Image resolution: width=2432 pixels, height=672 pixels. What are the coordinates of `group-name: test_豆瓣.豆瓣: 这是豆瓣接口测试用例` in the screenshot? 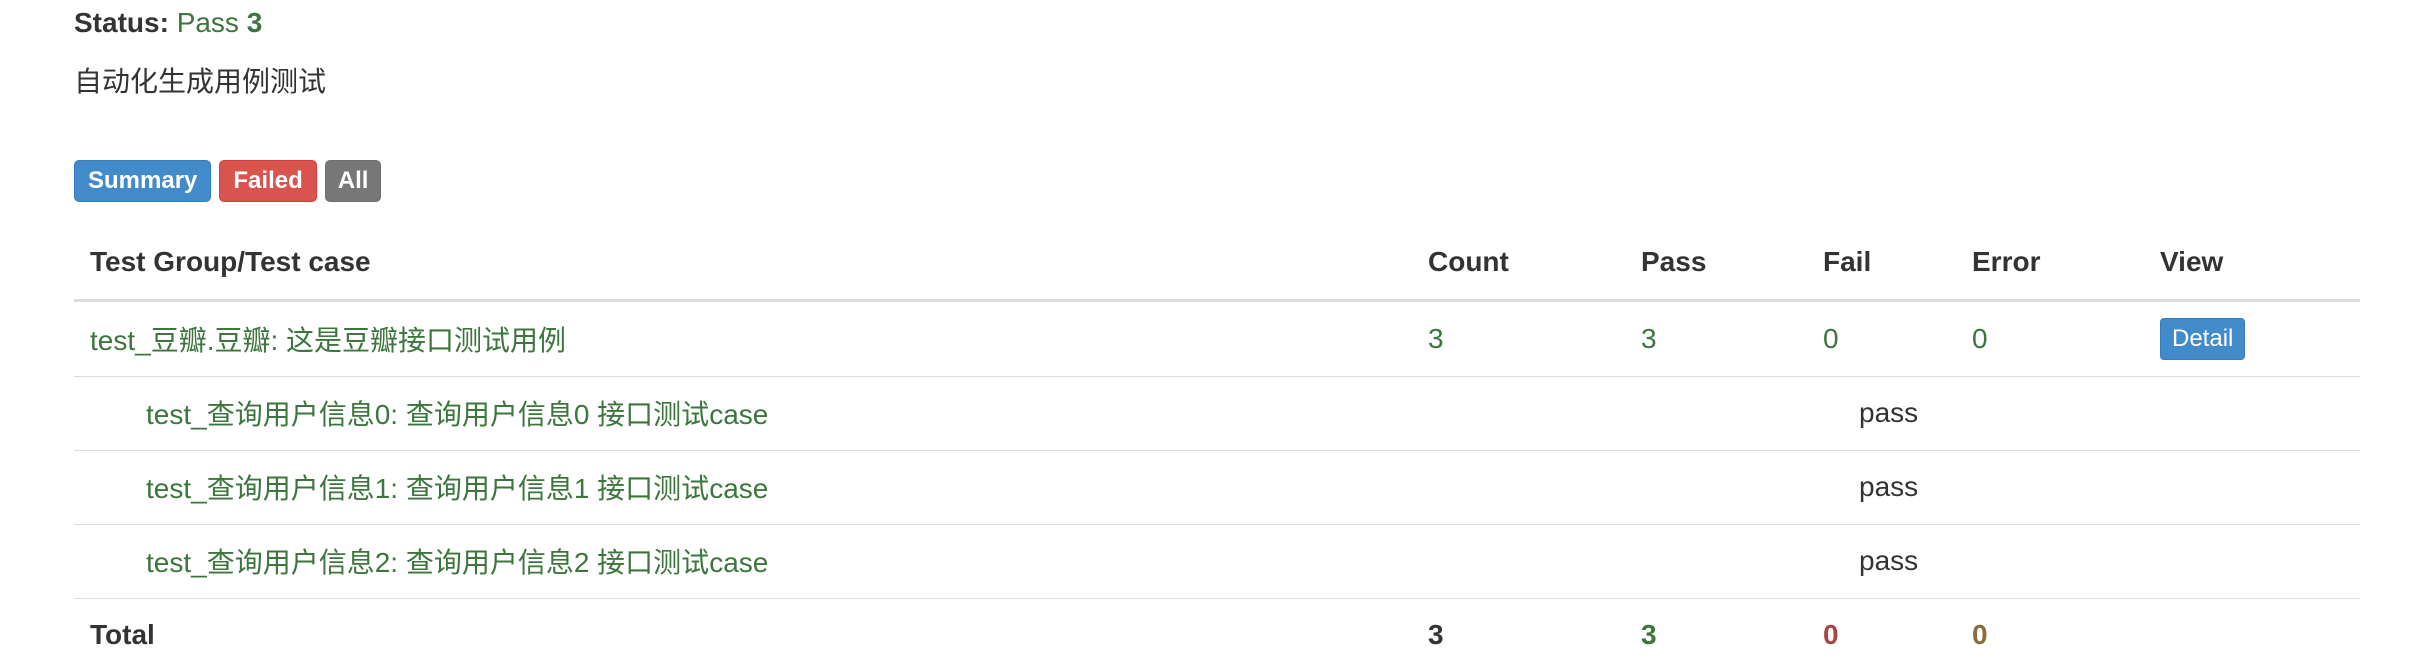 It's located at (328, 340).